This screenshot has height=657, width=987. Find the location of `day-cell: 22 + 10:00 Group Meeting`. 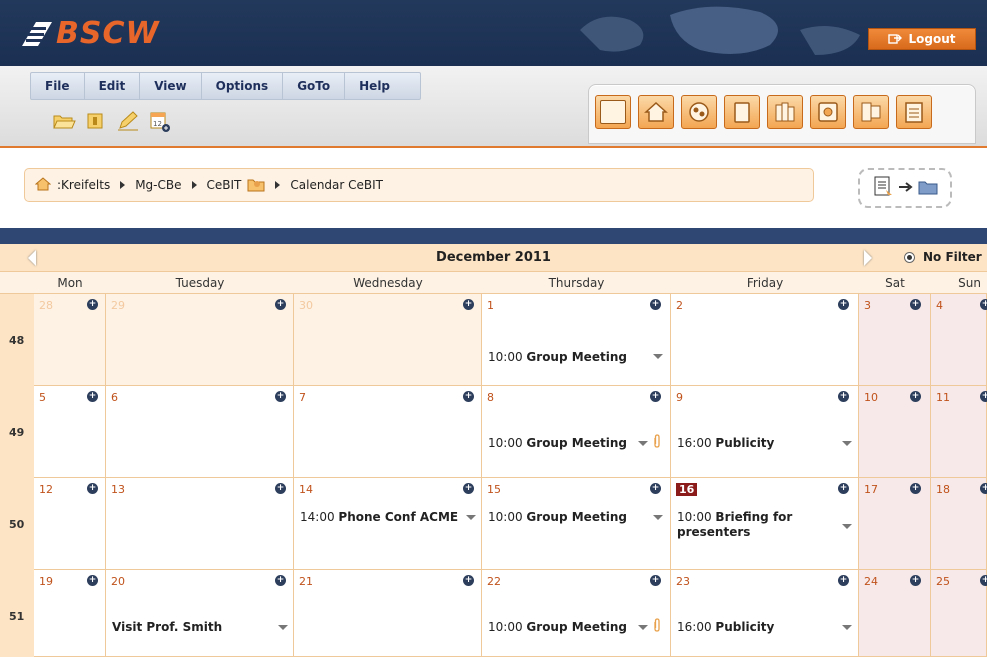

day-cell: 22 + 10:00 Group Meeting is located at coordinates (576, 613).